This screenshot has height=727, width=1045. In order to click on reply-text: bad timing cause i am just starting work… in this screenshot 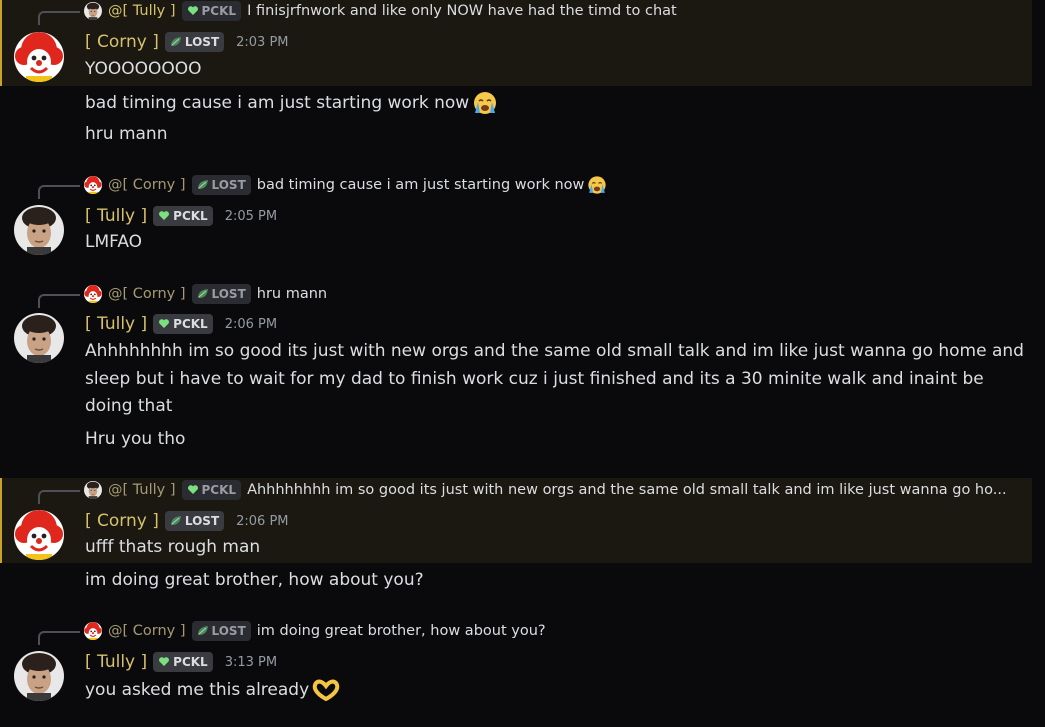, I will do `click(433, 185)`.